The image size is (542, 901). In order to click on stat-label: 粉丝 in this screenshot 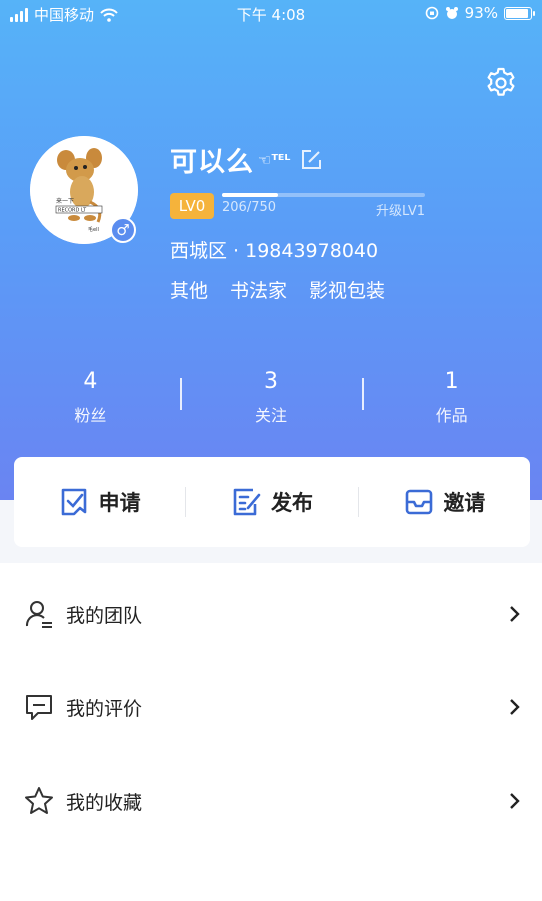, I will do `click(90, 415)`.